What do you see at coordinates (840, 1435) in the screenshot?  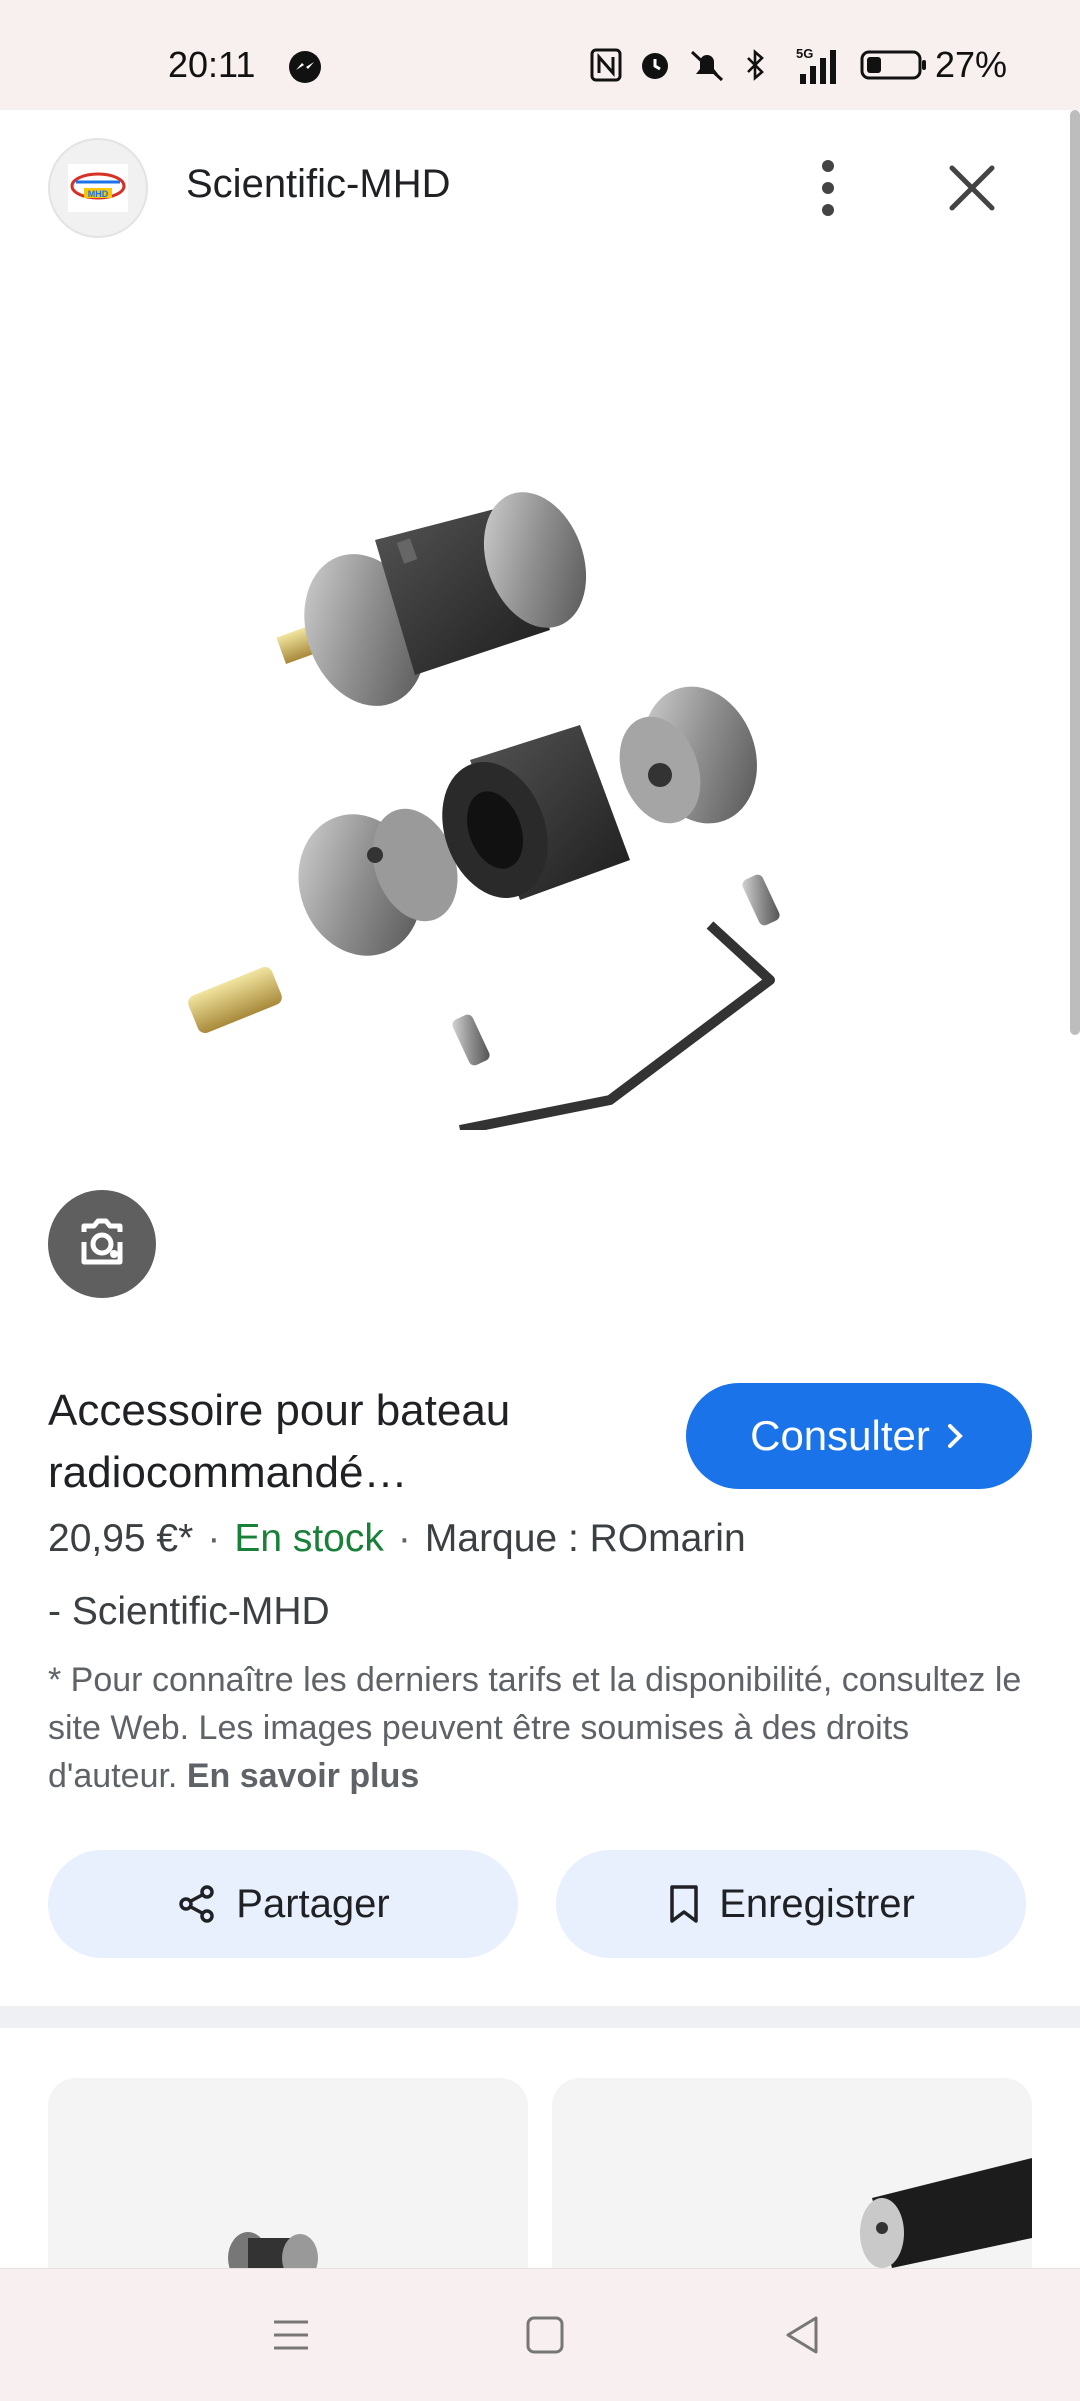 I see `consult-label: Consulter` at bounding box center [840, 1435].